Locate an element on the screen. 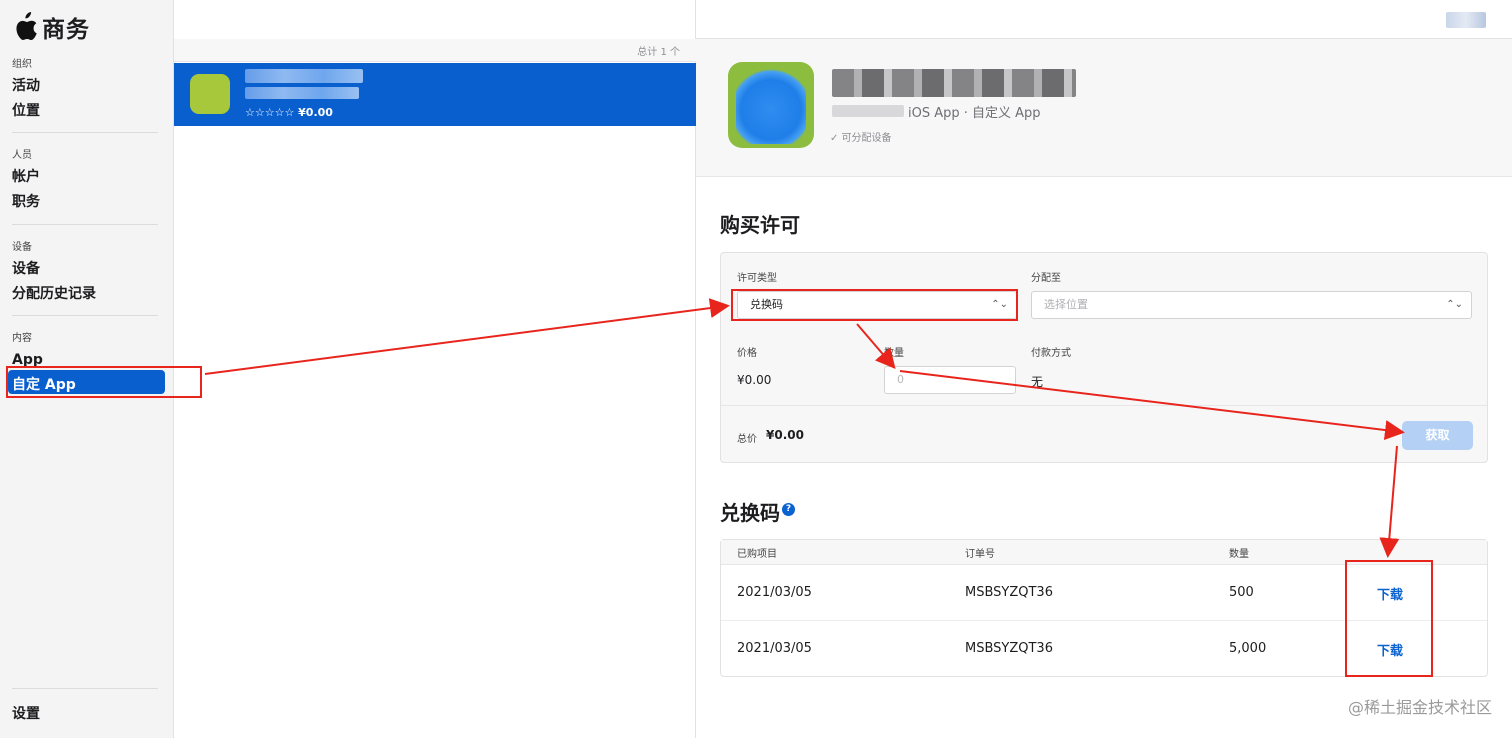  section-organization: 组织 活动 位置 is located at coordinates (87, 90).